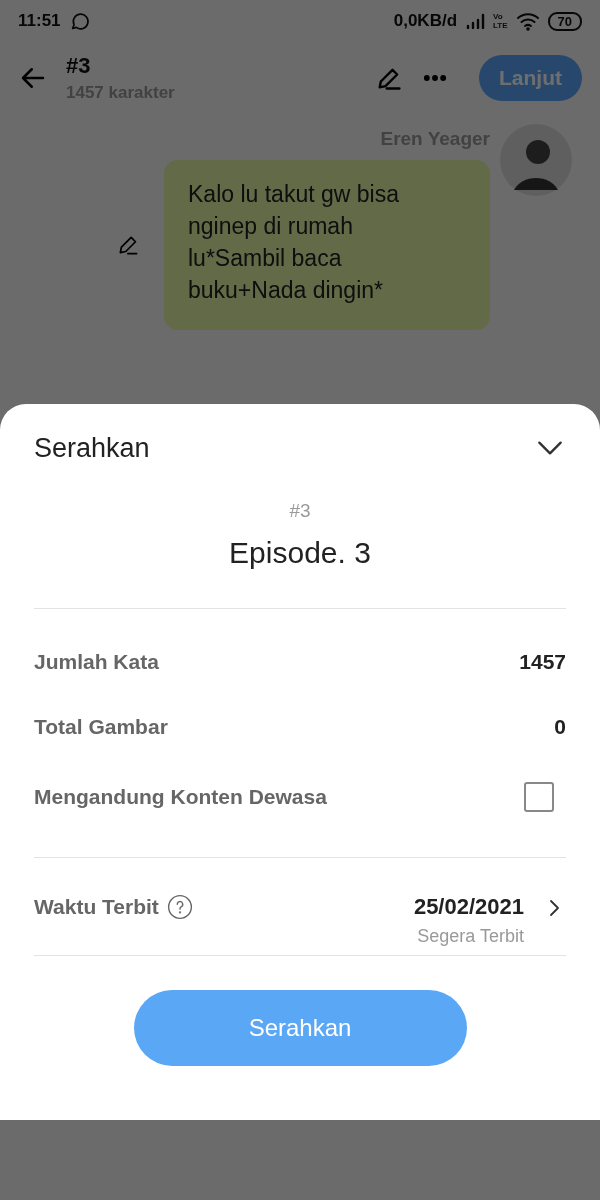  Describe the element at coordinates (425, 21) in the screenshot. I see `data-rate: 0,0KB/d` at that location.